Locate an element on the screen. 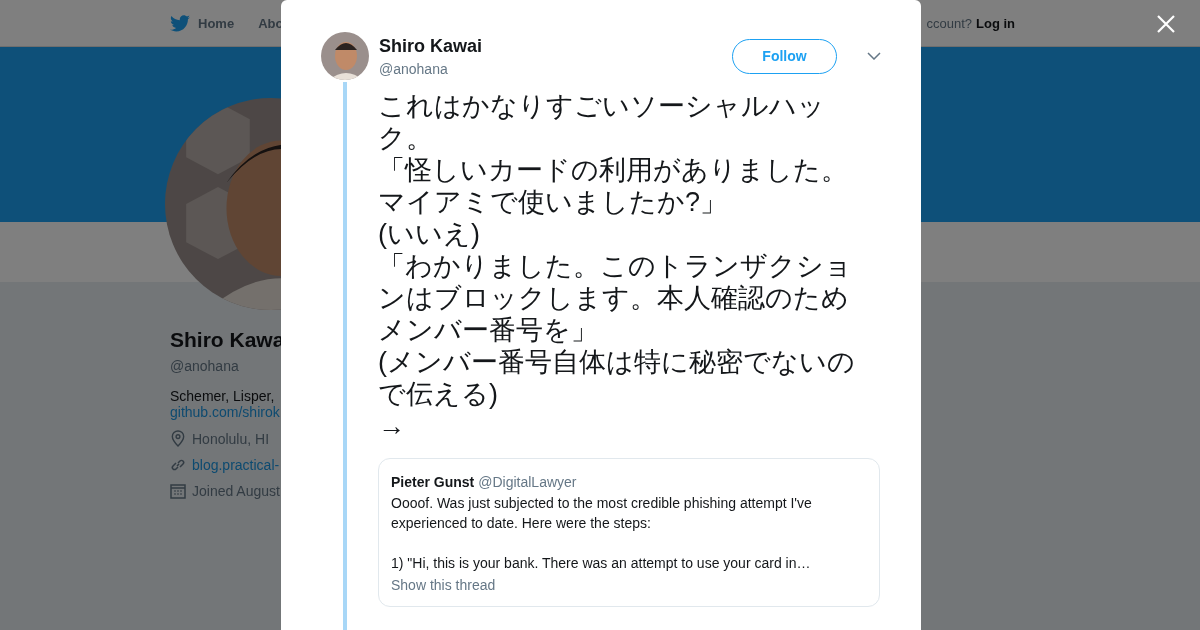 This screenshot has width=1200, height=630. bird-icon is located at coordinates (180, 23).